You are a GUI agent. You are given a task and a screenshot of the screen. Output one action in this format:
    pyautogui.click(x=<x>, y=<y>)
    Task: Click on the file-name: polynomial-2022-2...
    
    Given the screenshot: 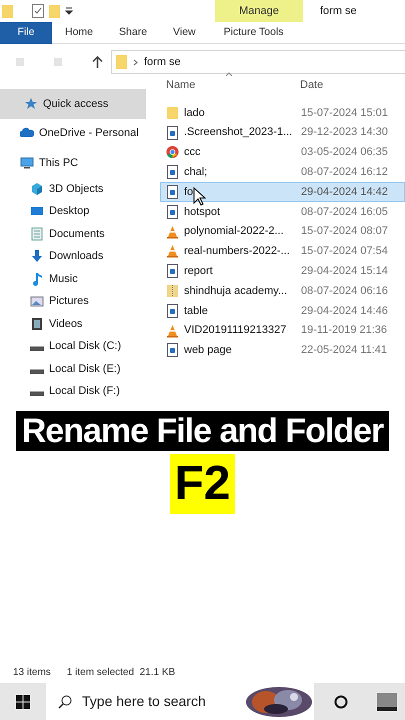 What is the action you would take?
    pyautogui.click(x=234, y=232)
    